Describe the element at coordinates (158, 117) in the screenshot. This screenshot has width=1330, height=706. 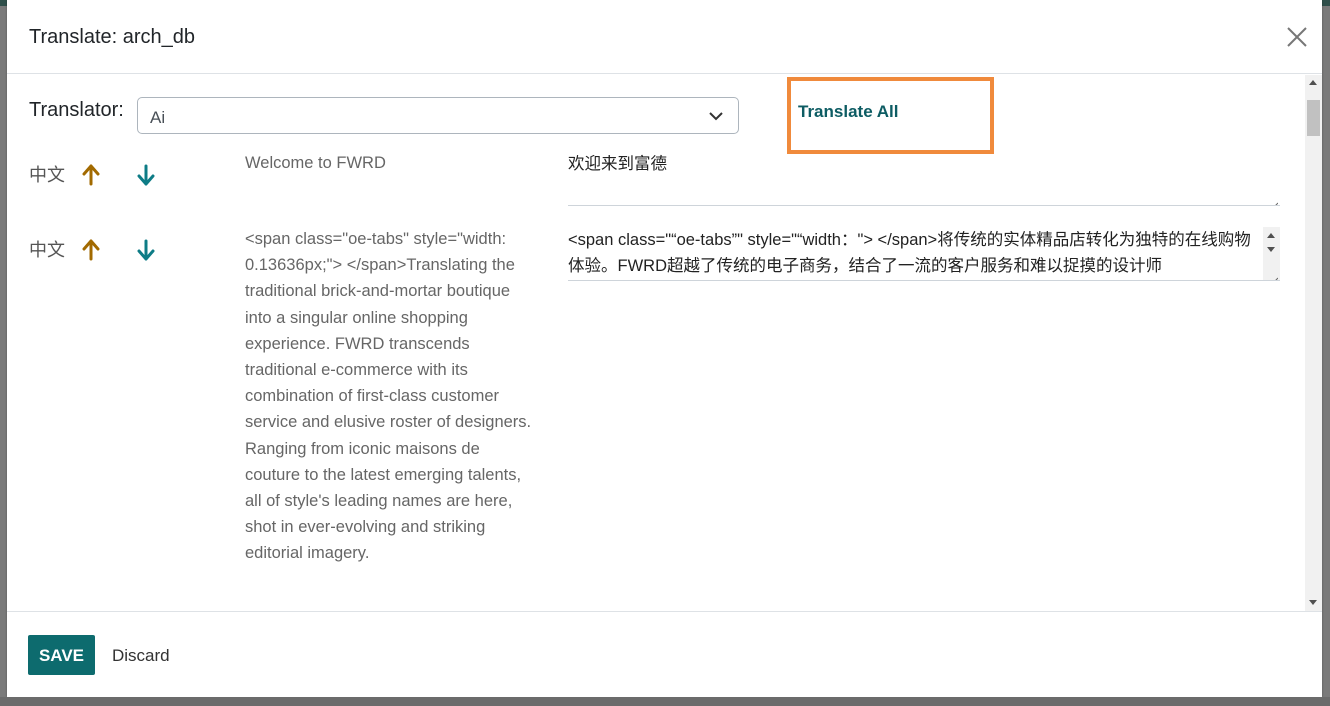
I see `translator-select-value: Ai` at that location.